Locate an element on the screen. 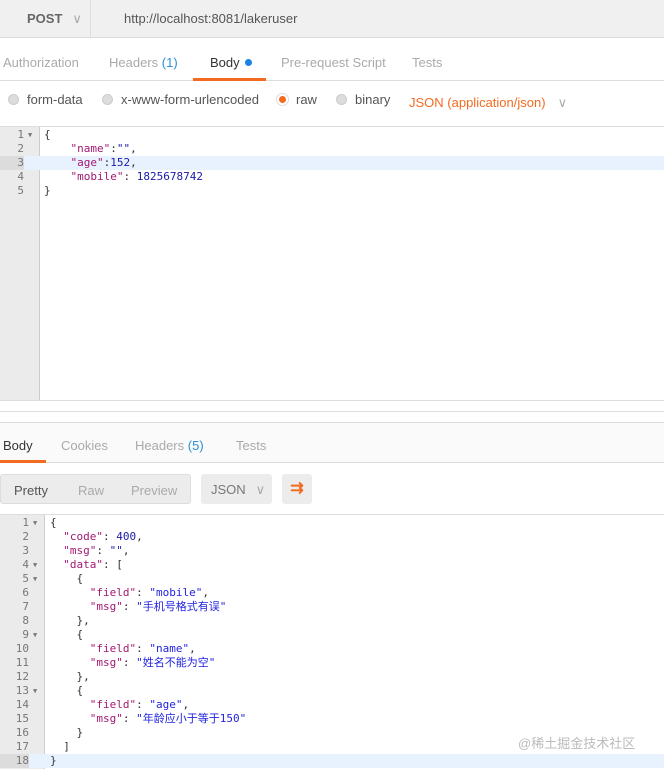 The height and width of the screenshot is (769, 664). tab-cookies: Cookies is located at coordinates (84, 445).